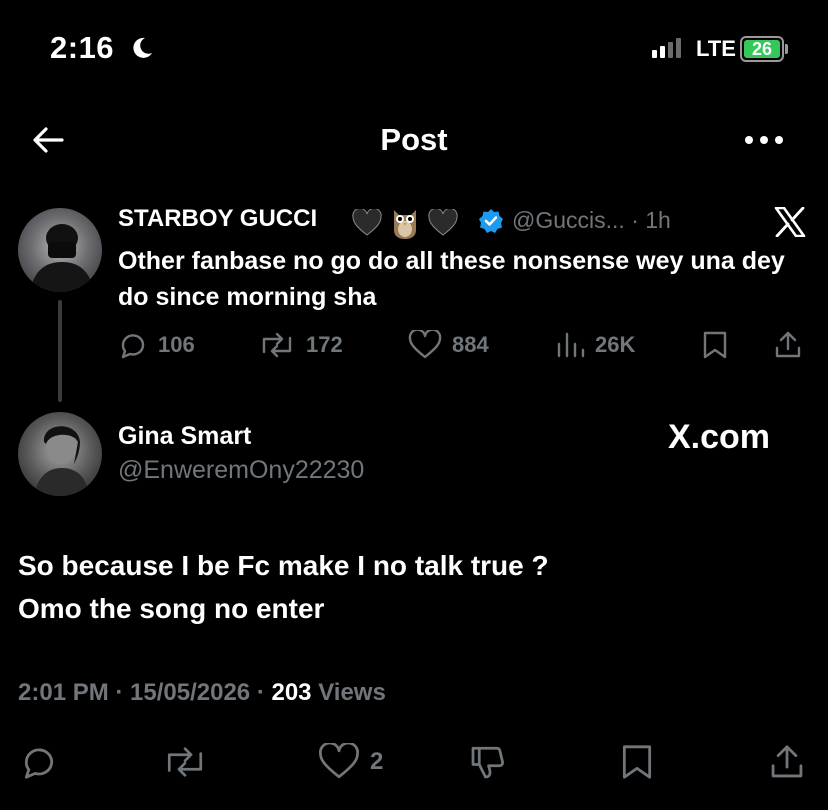 The height and width of the screenshot is (810, 828). I want to click on views-icon, so click(571, 345).